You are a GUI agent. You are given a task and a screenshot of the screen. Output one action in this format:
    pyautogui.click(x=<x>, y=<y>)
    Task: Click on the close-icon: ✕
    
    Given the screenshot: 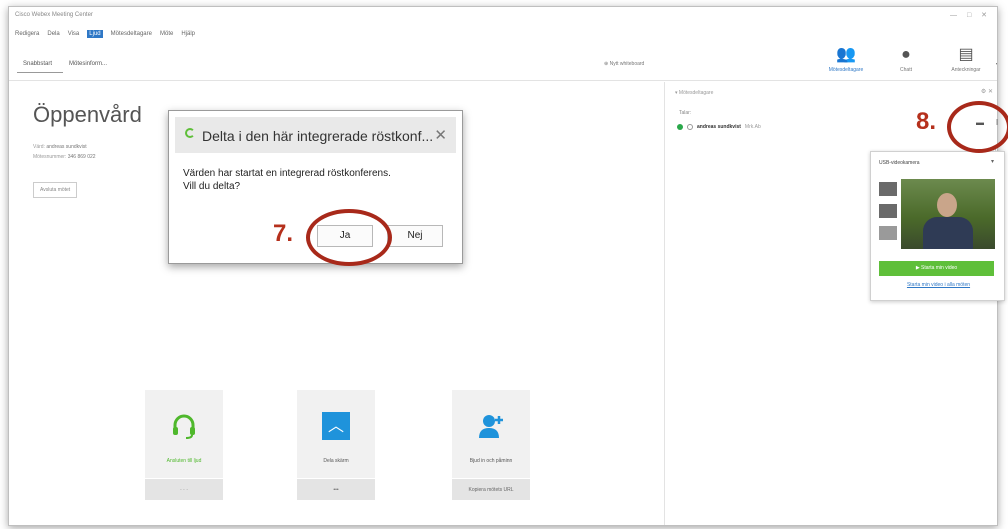 What is the action you would take?
    pyautogui.click(x=440, y=135)
    